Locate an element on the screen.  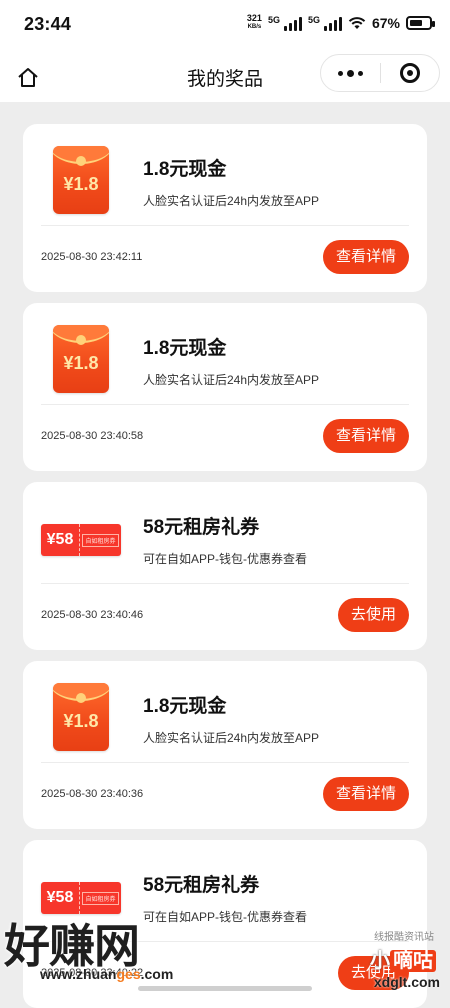
home-indicator is located at coordinates (225, 988).